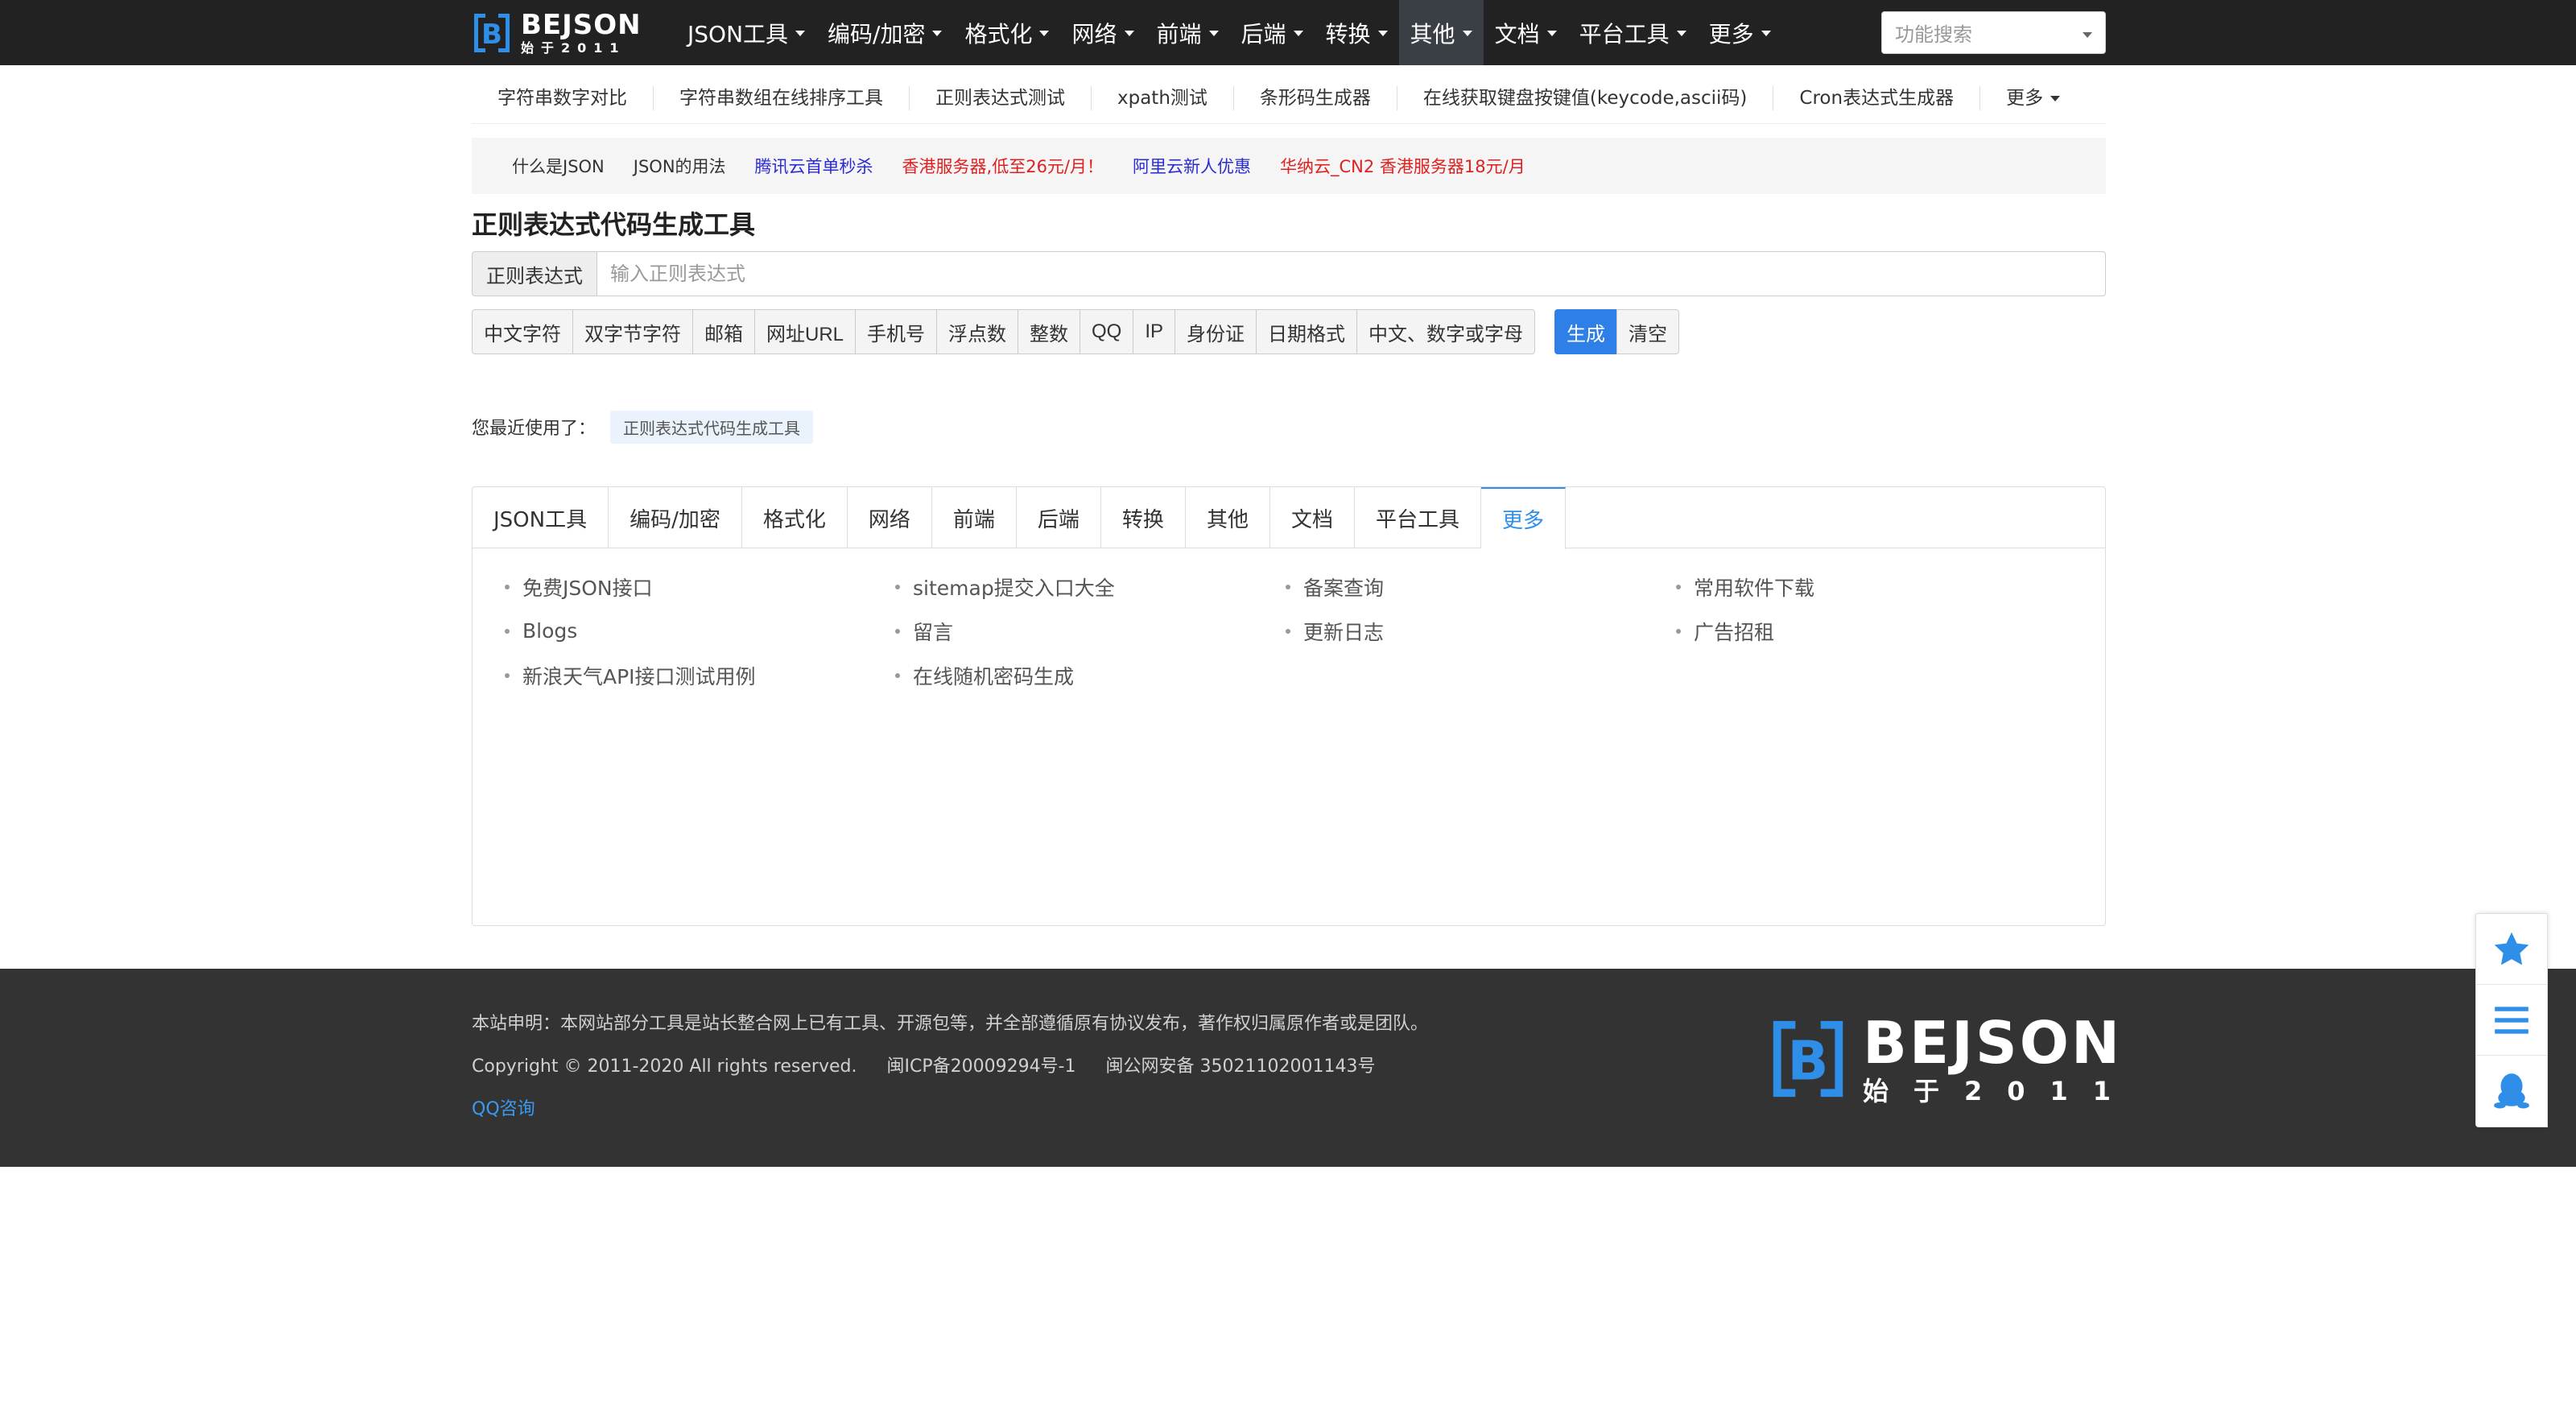 The height and width of the screenshot is (1410, 2576). Describe the element at coordinates (1107, 332) in the screenshot. I see `preset-button: QQ` at that location.